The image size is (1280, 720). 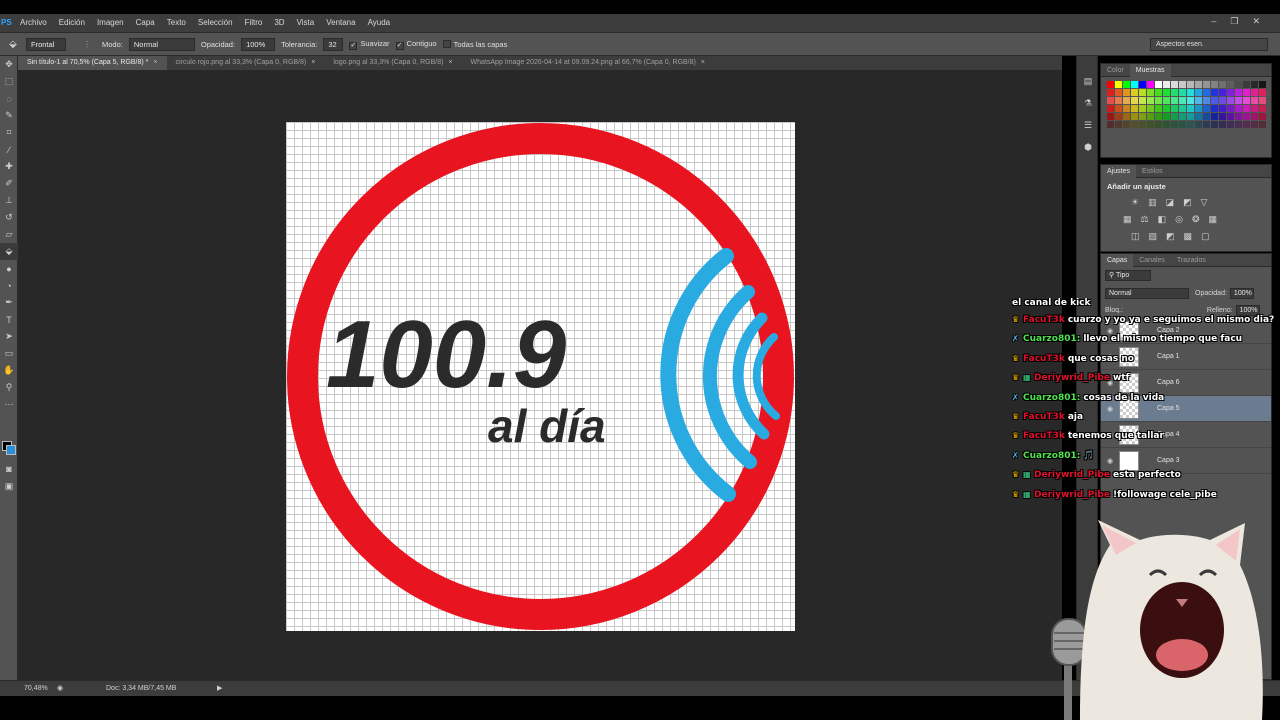 I want to click on pattern-picker-icon: ⋮, so click(x=87, y=44).